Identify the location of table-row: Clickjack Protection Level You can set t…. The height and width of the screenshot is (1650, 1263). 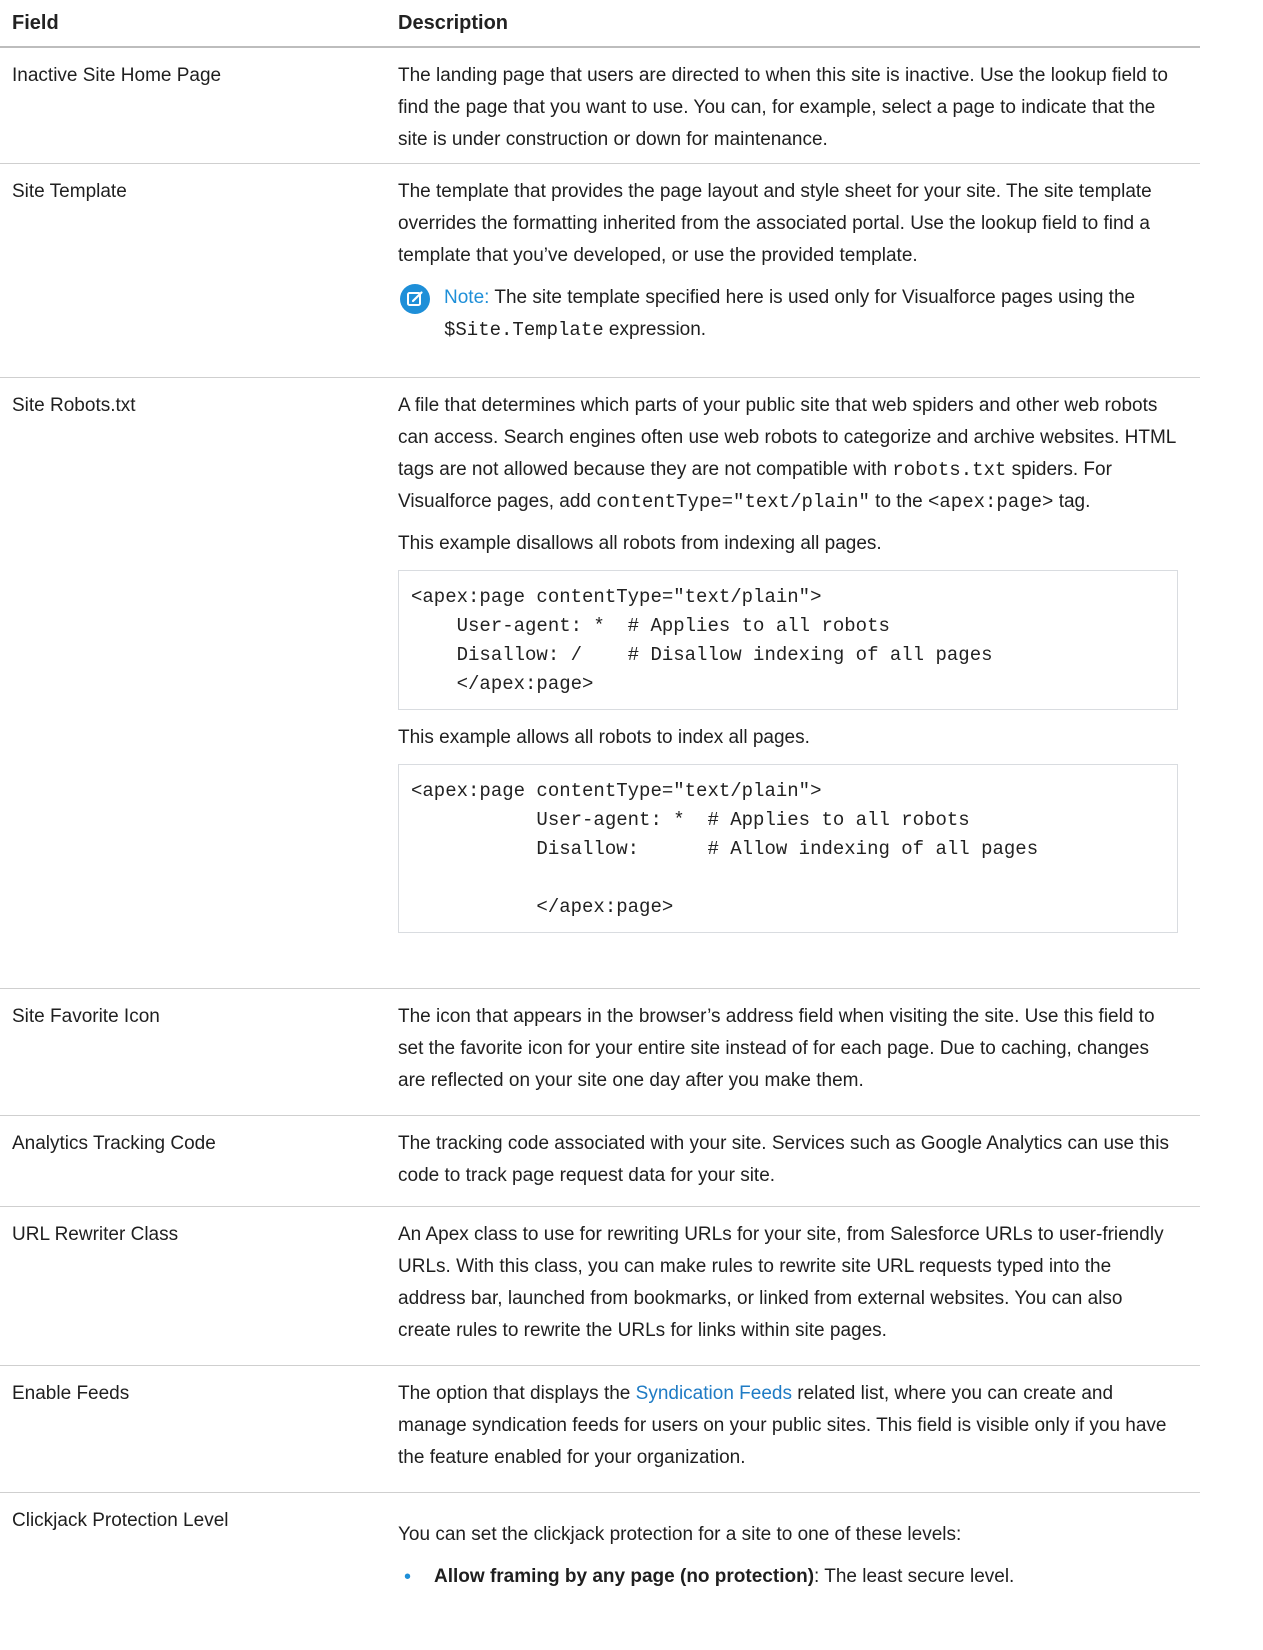
(600, 1563).